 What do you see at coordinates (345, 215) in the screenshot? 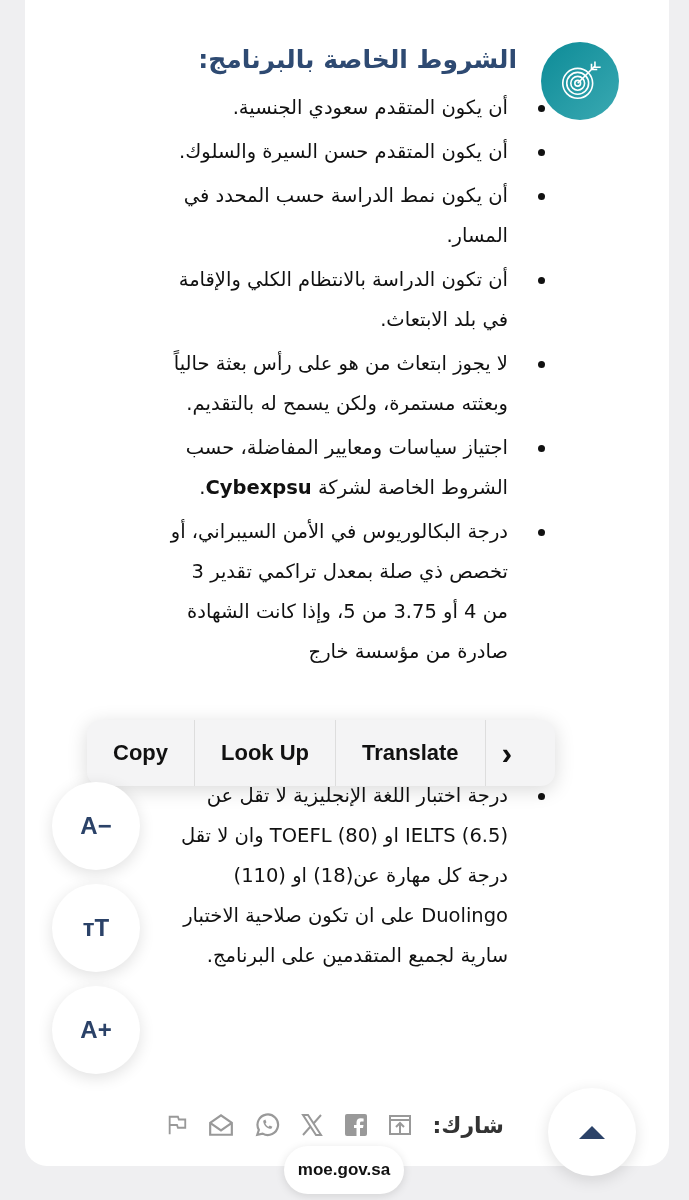
I see `list-item-text: أن يكون نمط الدراسة حسب المحدد في المسار.` at bounding box center [345, 215].